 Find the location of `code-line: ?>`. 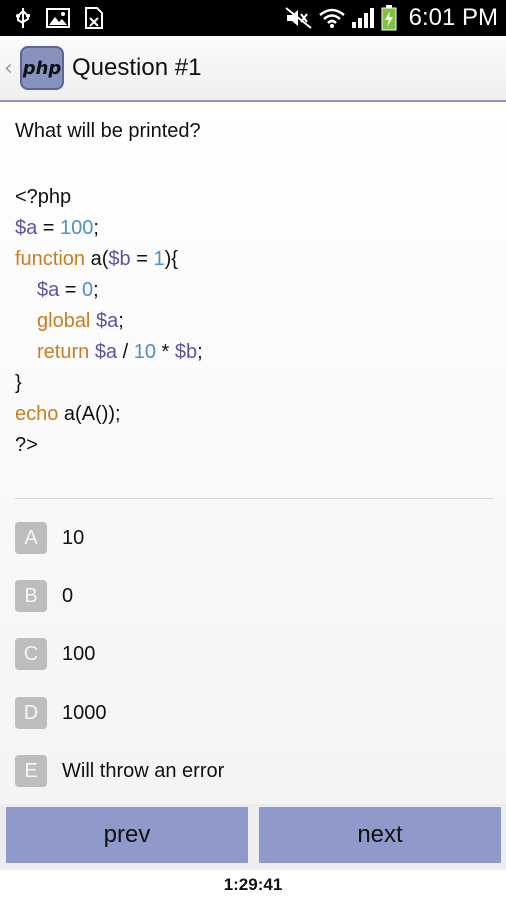

code-line: ?> is located at coordinates (26, 445).